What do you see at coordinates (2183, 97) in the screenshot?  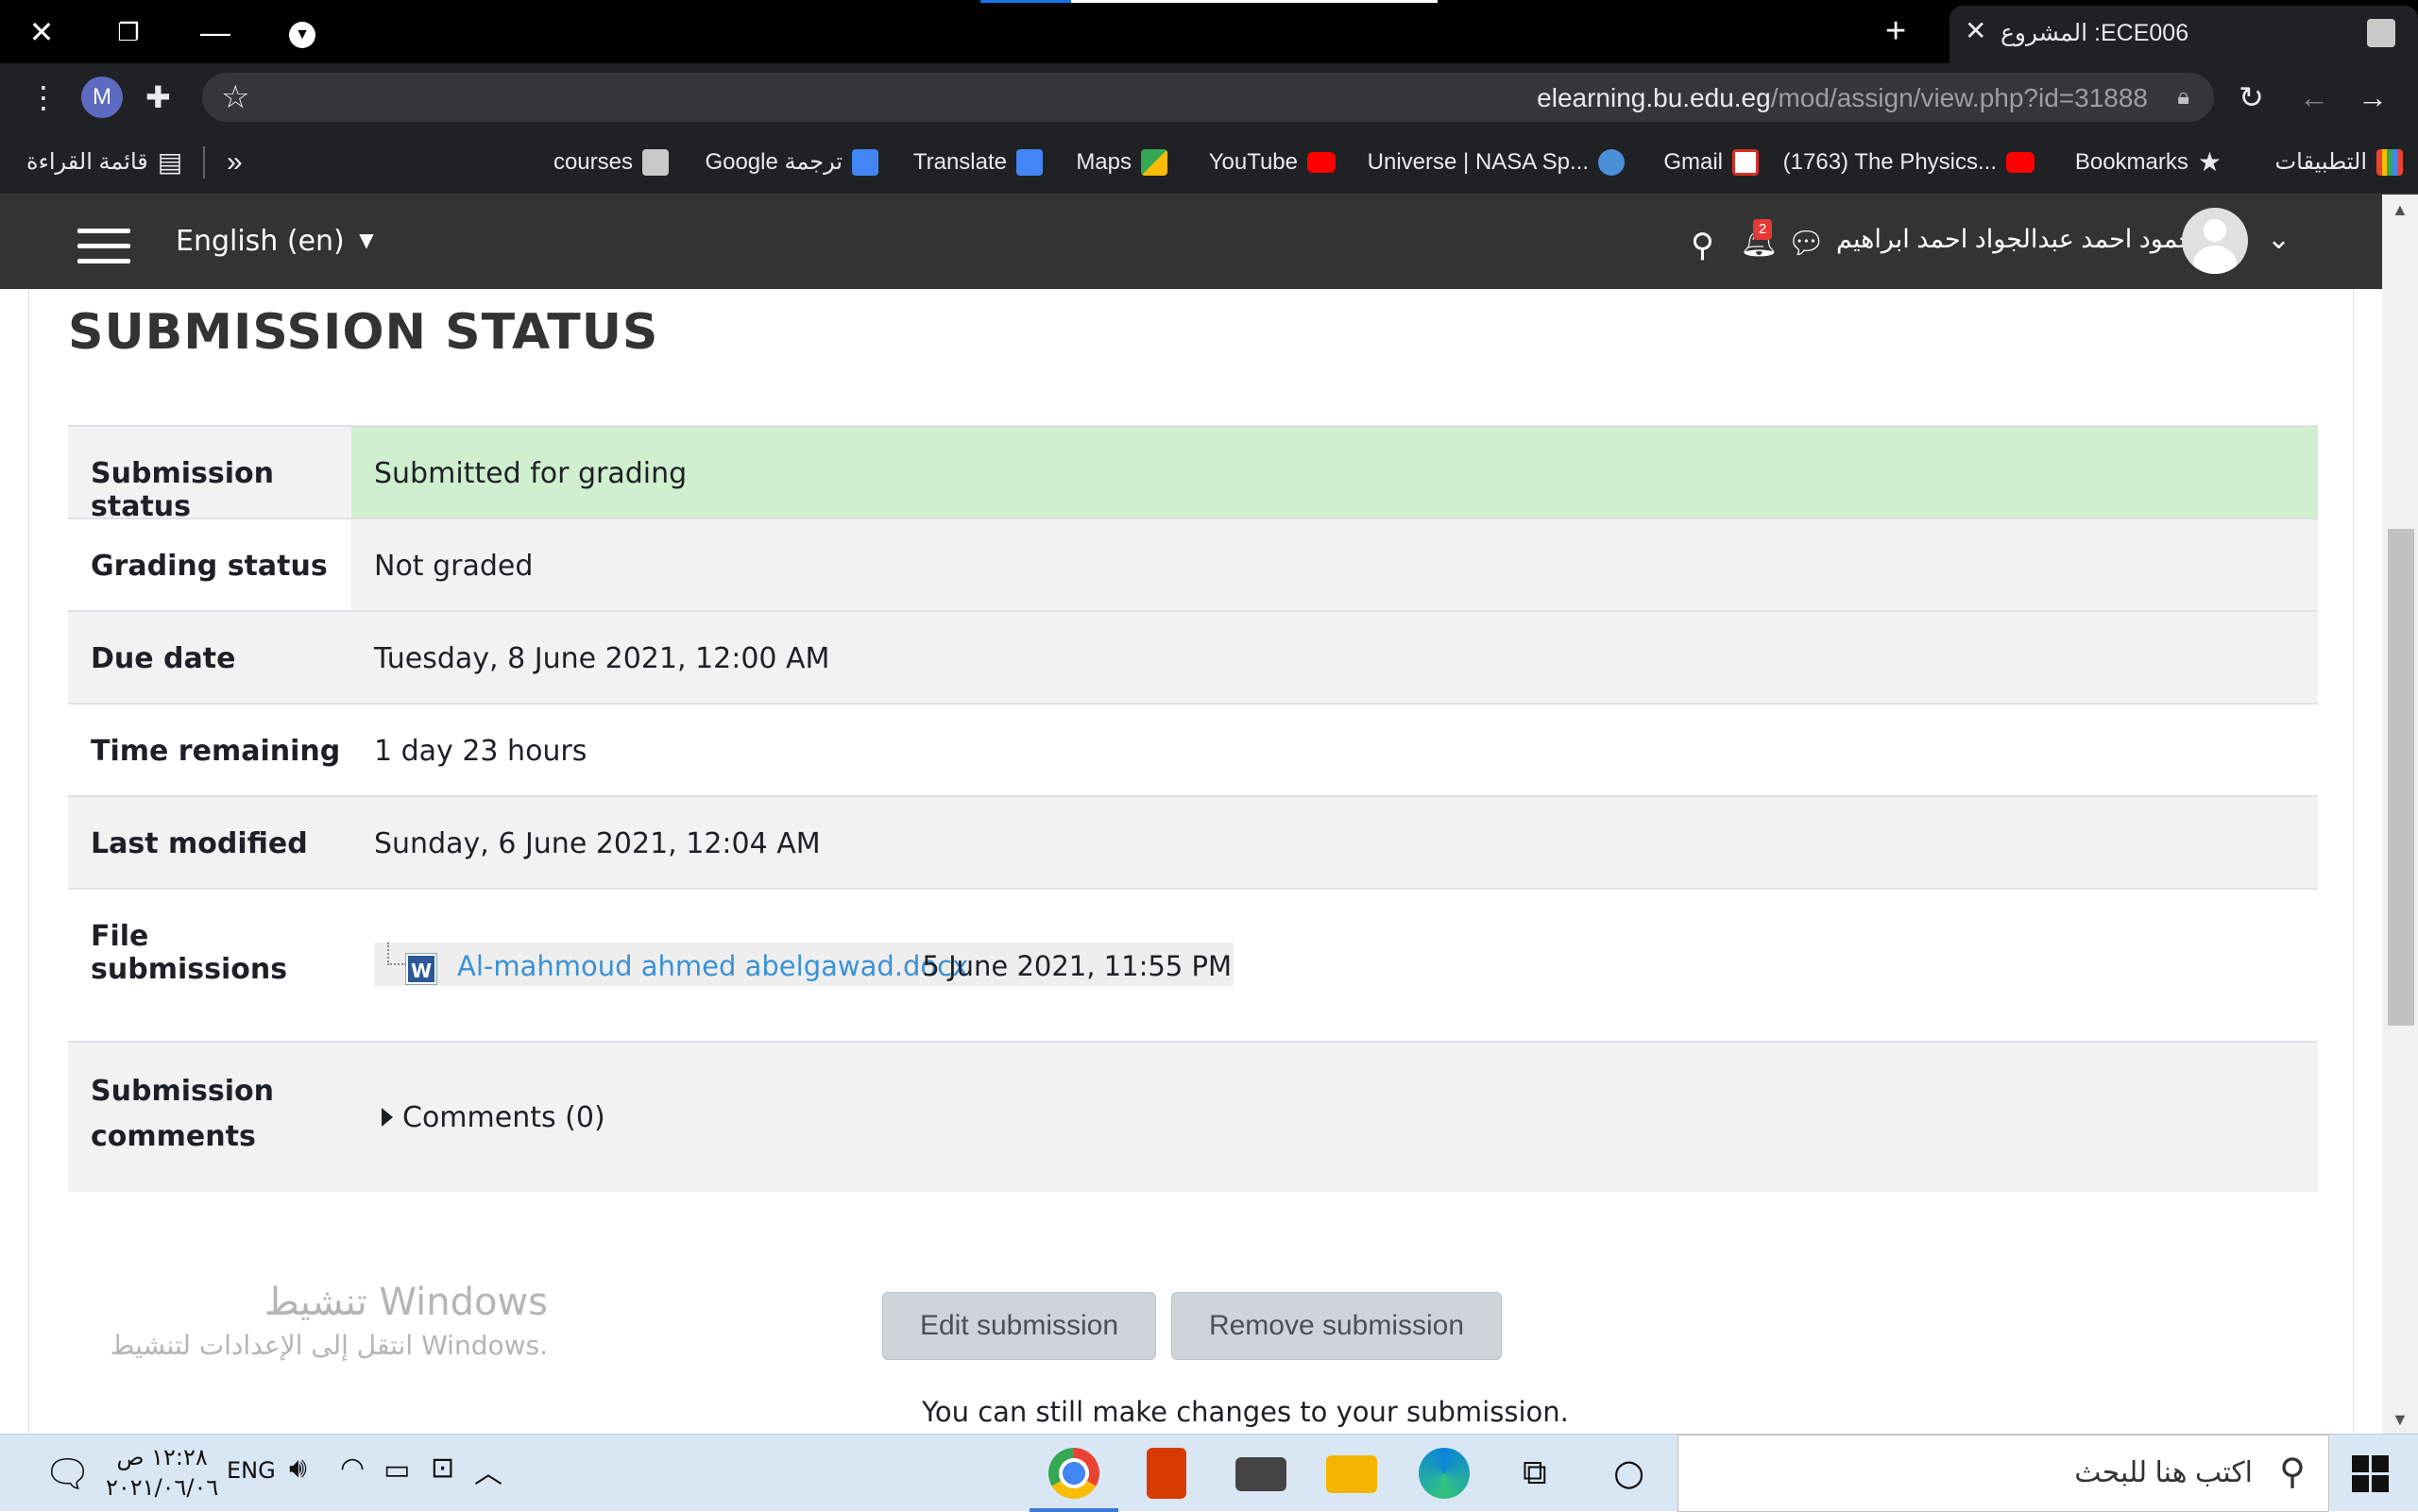 I see `lock-icon: 🔒︎` at bounding box center [2183, 97].